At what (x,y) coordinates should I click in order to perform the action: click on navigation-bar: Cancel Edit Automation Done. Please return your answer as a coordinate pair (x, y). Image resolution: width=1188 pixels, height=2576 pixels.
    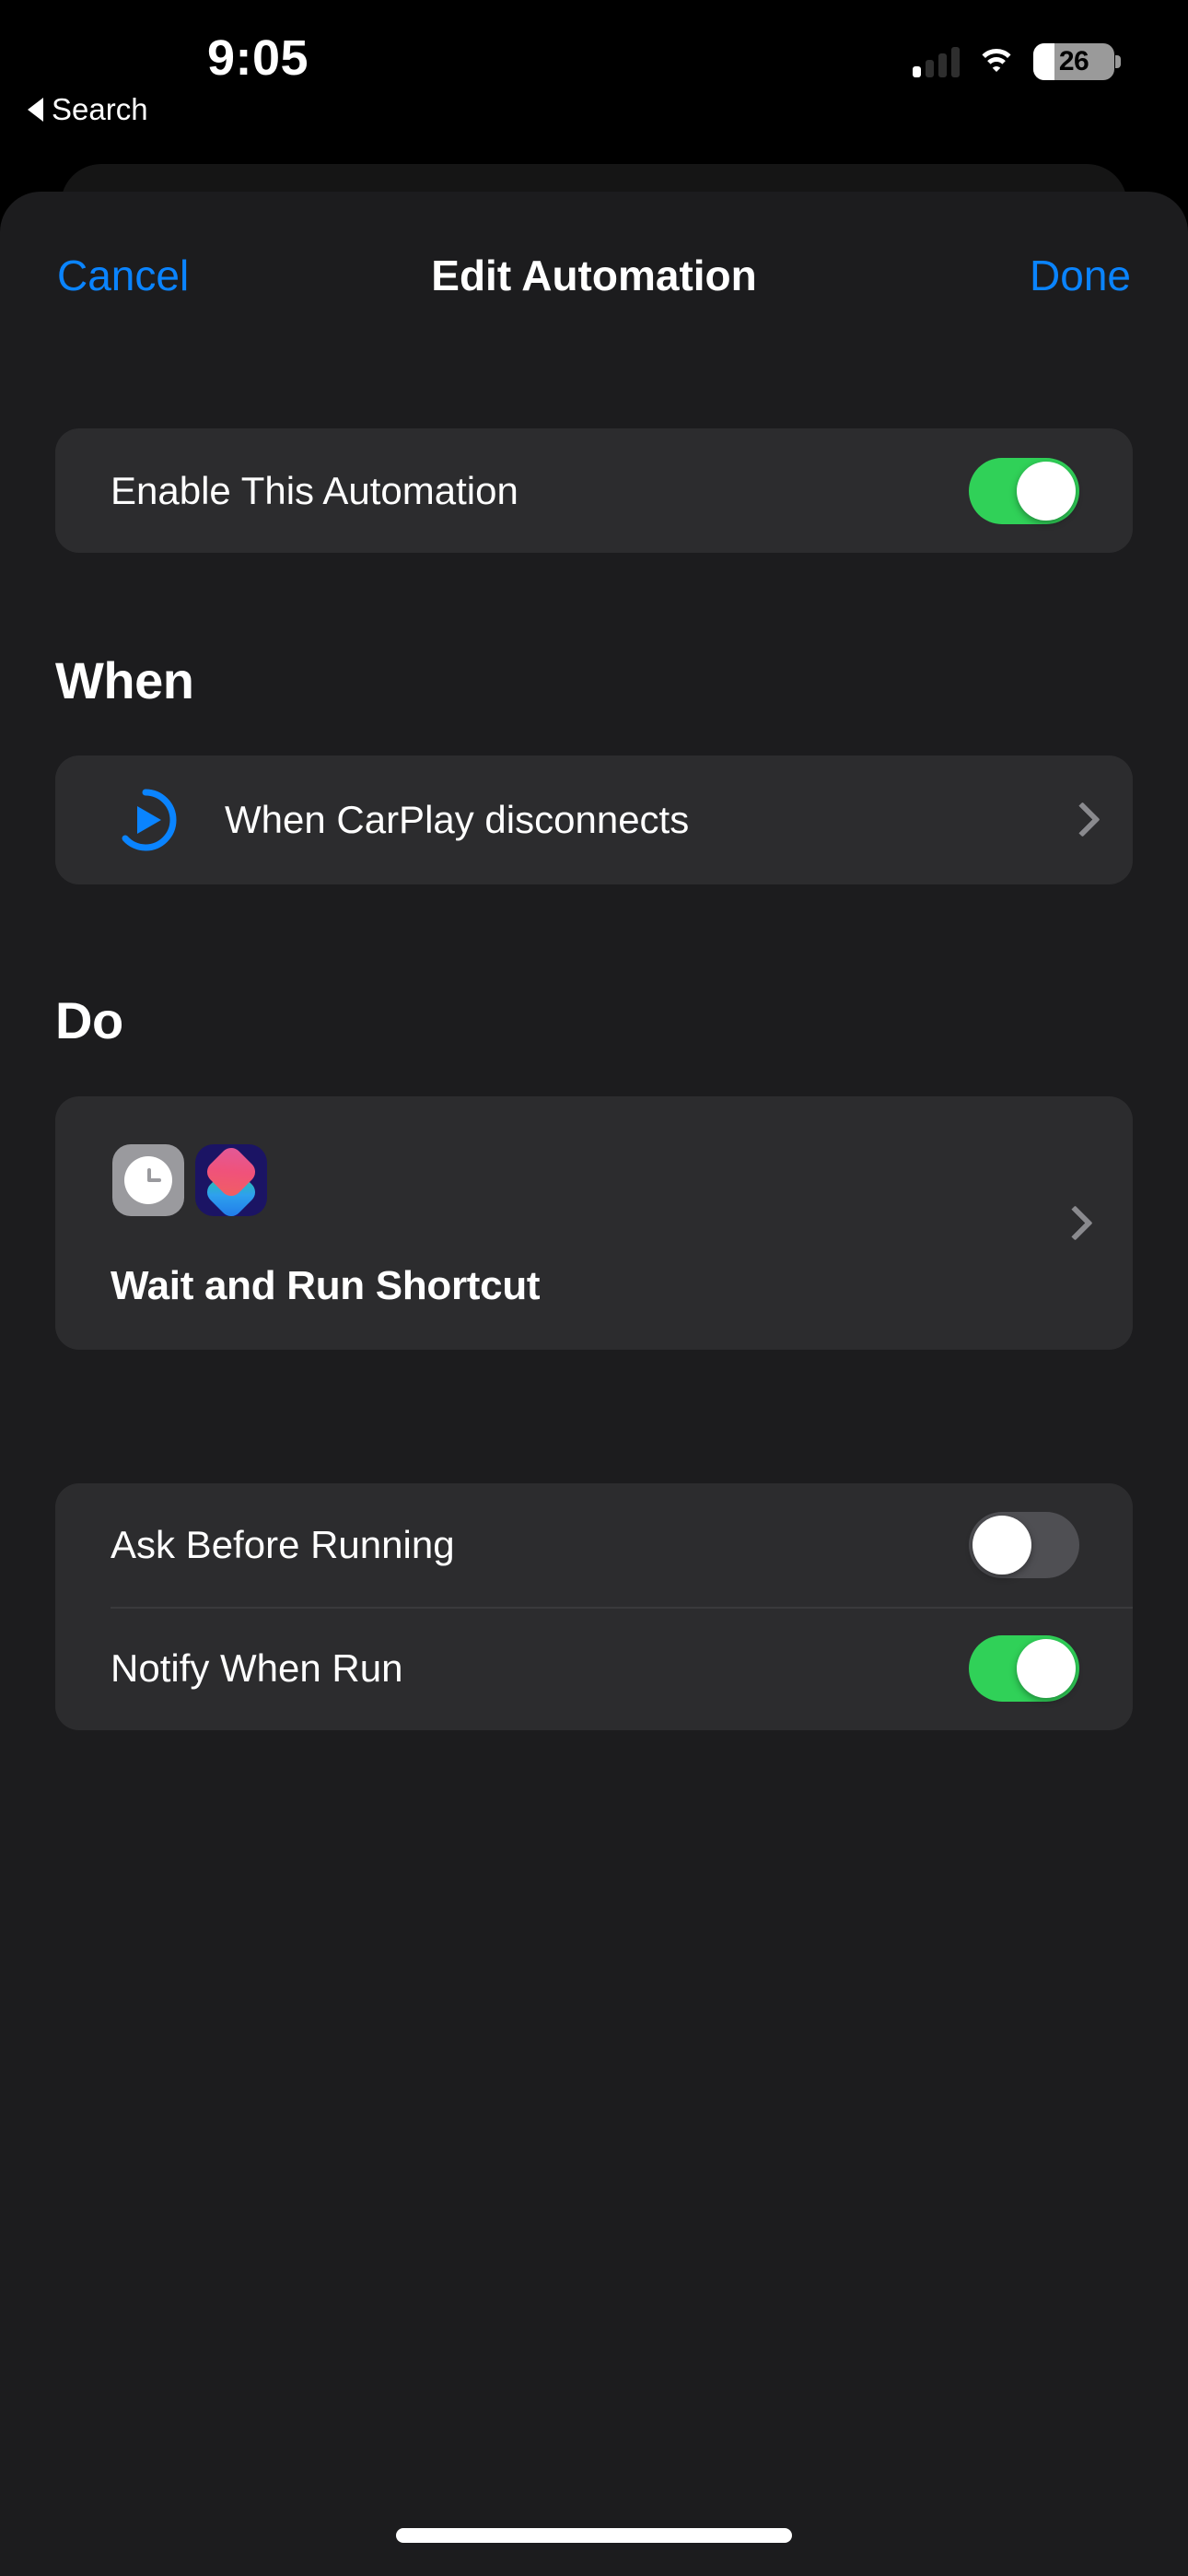
    Looking at the image, I should click on (594, 281).